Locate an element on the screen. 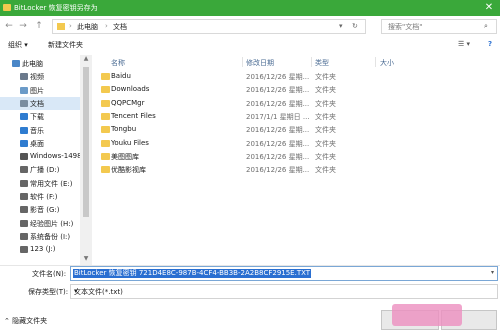  organize-button: 组织 ▾ is located at coordinates (18, 45).